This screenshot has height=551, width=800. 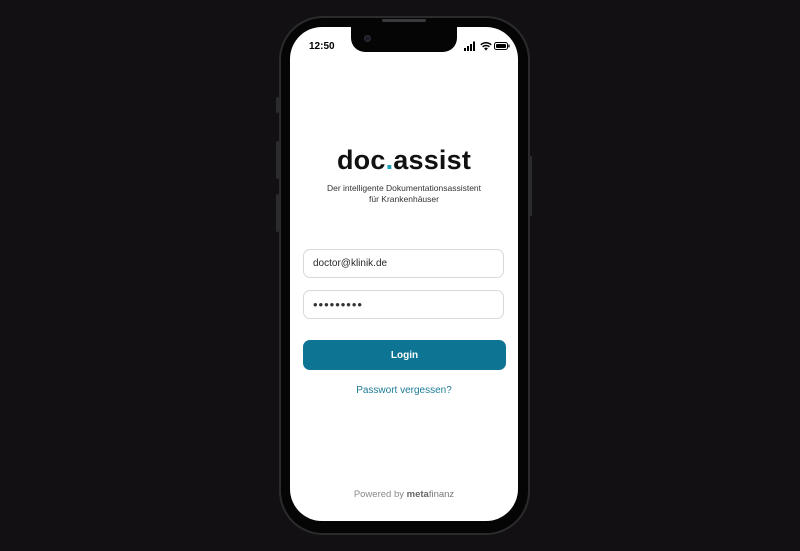 What do you see at coordinates (441, 494) in the screenshot?
I see `brand-name-finanz: finanz` at bounding box center [441, 494].